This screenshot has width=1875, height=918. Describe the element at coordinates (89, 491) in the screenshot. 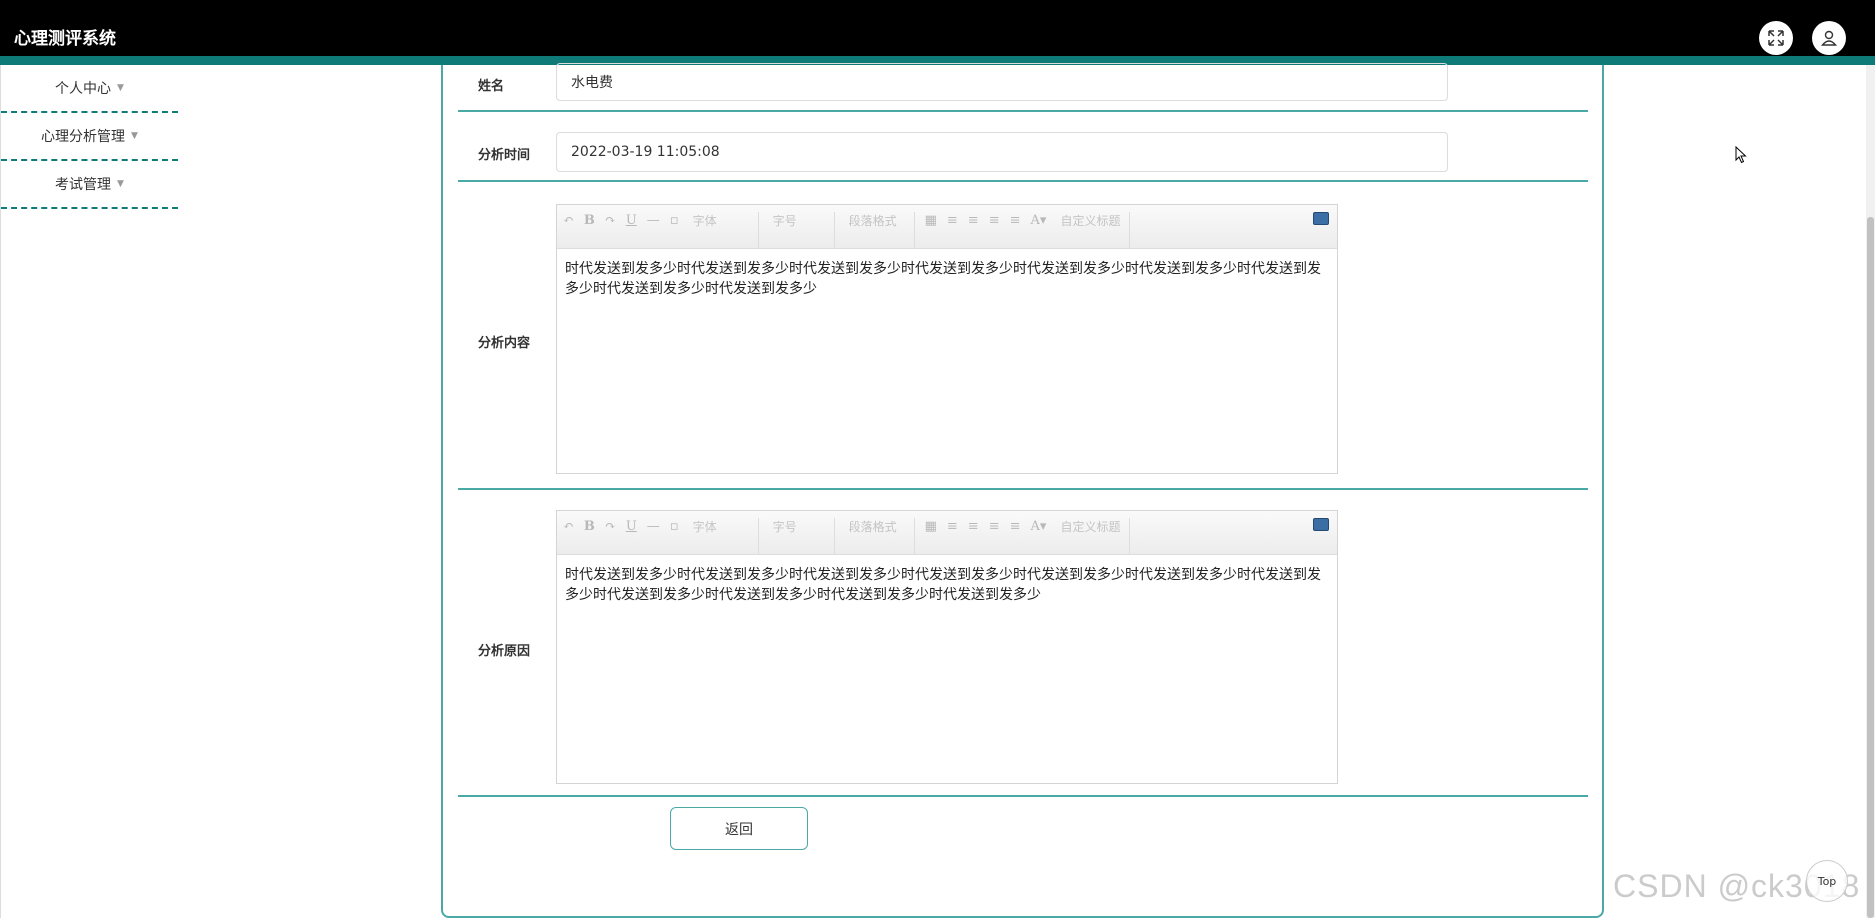

I see `sidebar: 个人中心 ▼ 心理分析管理 ▼ 考试管理 ▼` at that location.